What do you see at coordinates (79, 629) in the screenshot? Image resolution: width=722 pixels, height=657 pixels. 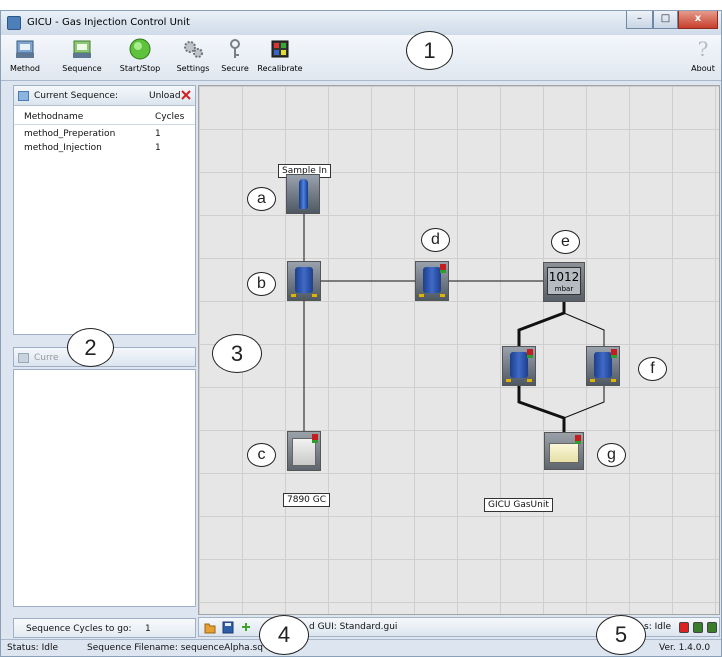 I see `cycles-to-go-label: Sequence Cycles to go:` at bounding box center [79, 629].